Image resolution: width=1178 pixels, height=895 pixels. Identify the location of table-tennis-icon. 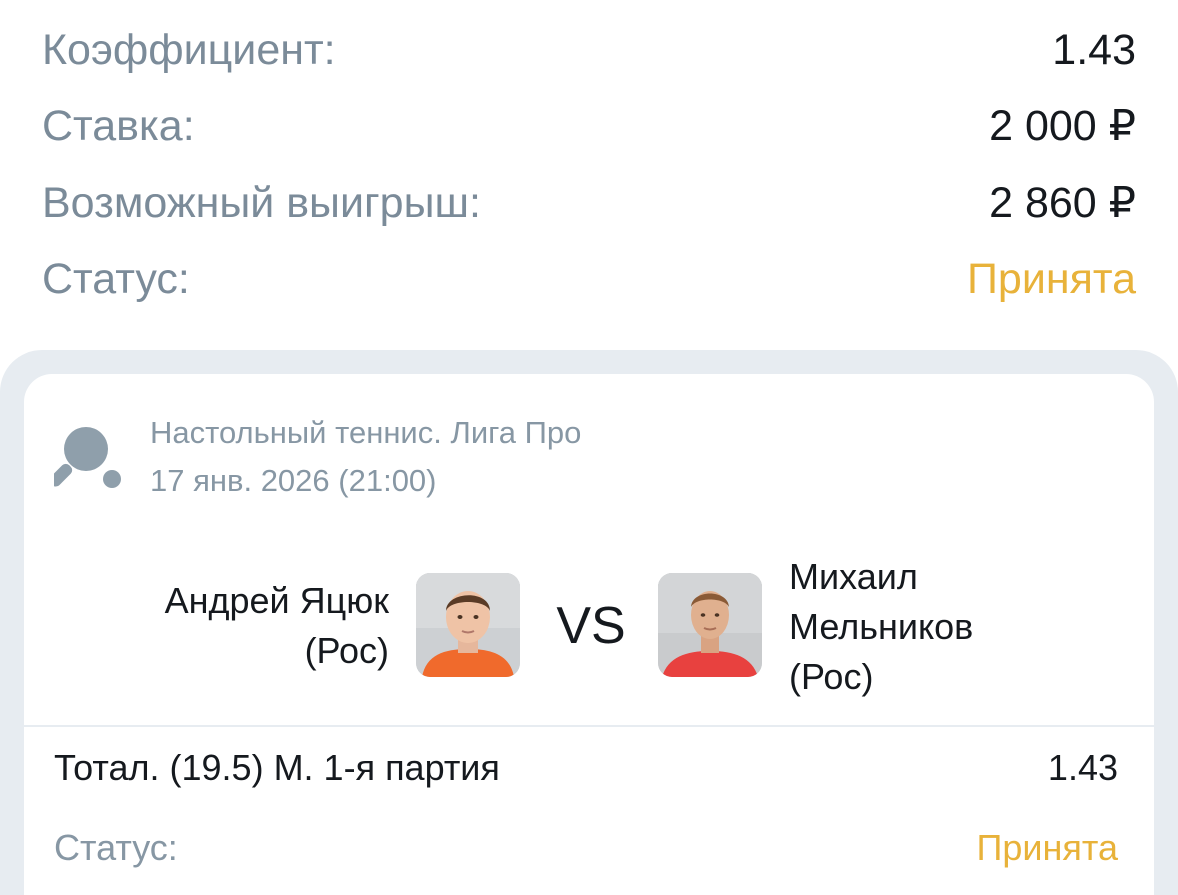
(87, 457).